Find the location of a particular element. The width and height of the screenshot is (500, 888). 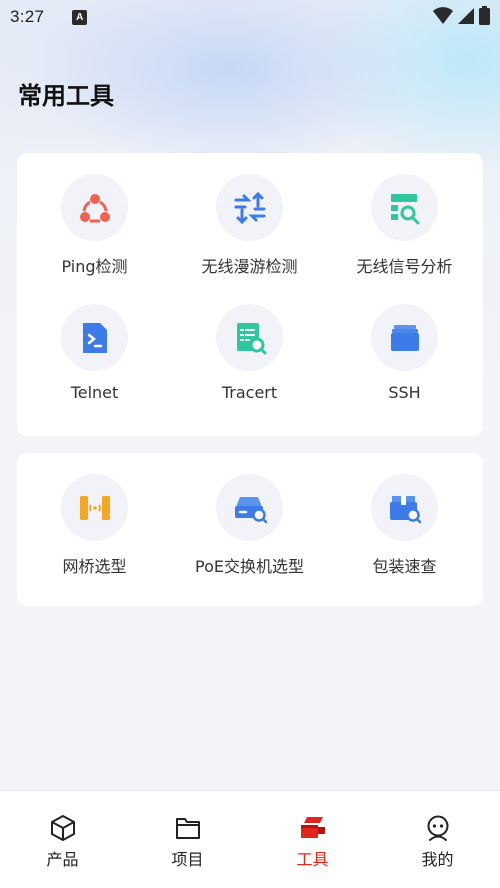

trace-document-icon is located at coordinates (251, 338).